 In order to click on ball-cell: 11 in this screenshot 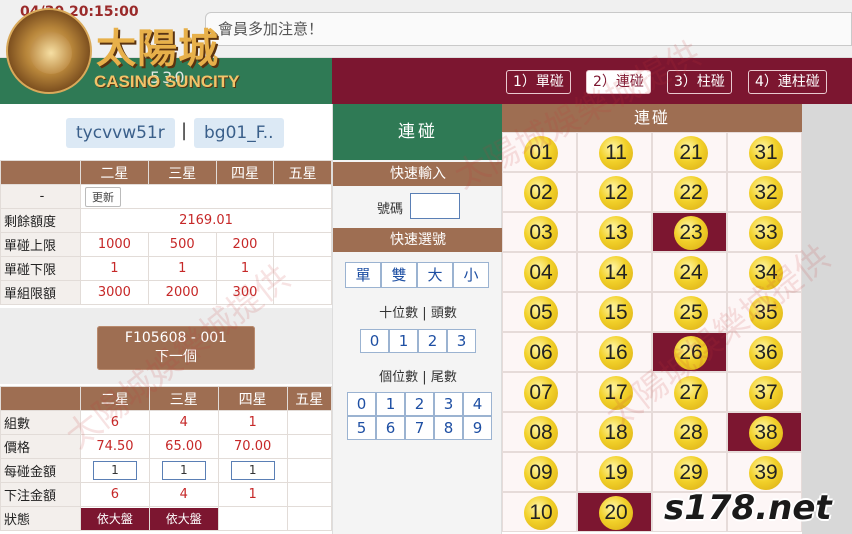, I will do `click(614, 152)`.